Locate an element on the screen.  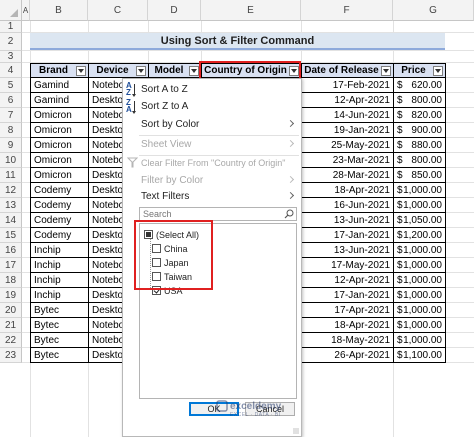
menu-text-filters: Text Filters is located at coordinates (212, 196).